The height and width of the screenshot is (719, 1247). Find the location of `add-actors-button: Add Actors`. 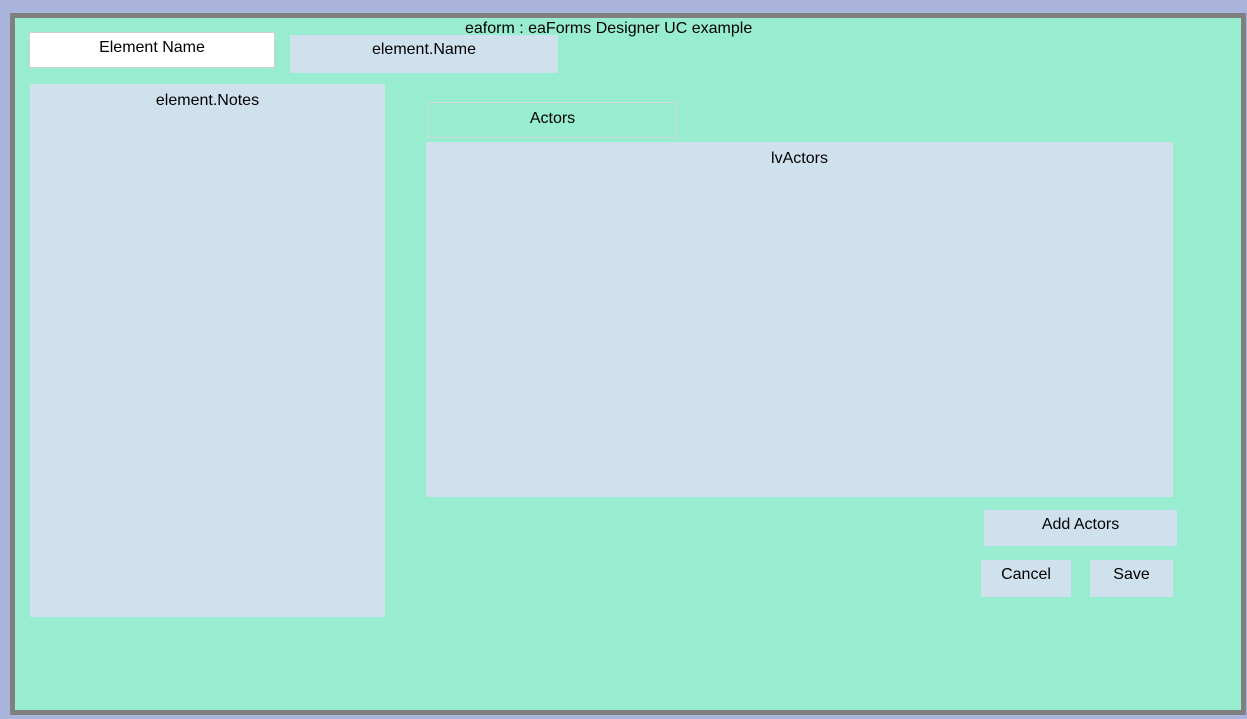

add-actors-button: Add Actors is located at coordinates (1080, 528).